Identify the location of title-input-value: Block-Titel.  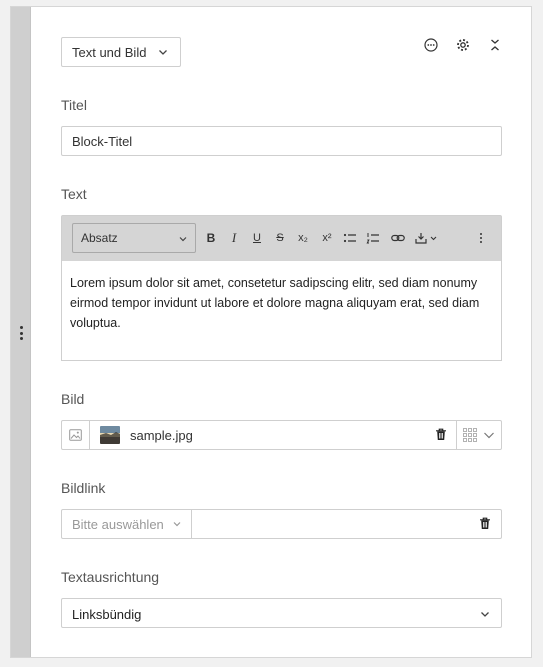
(102, 141).